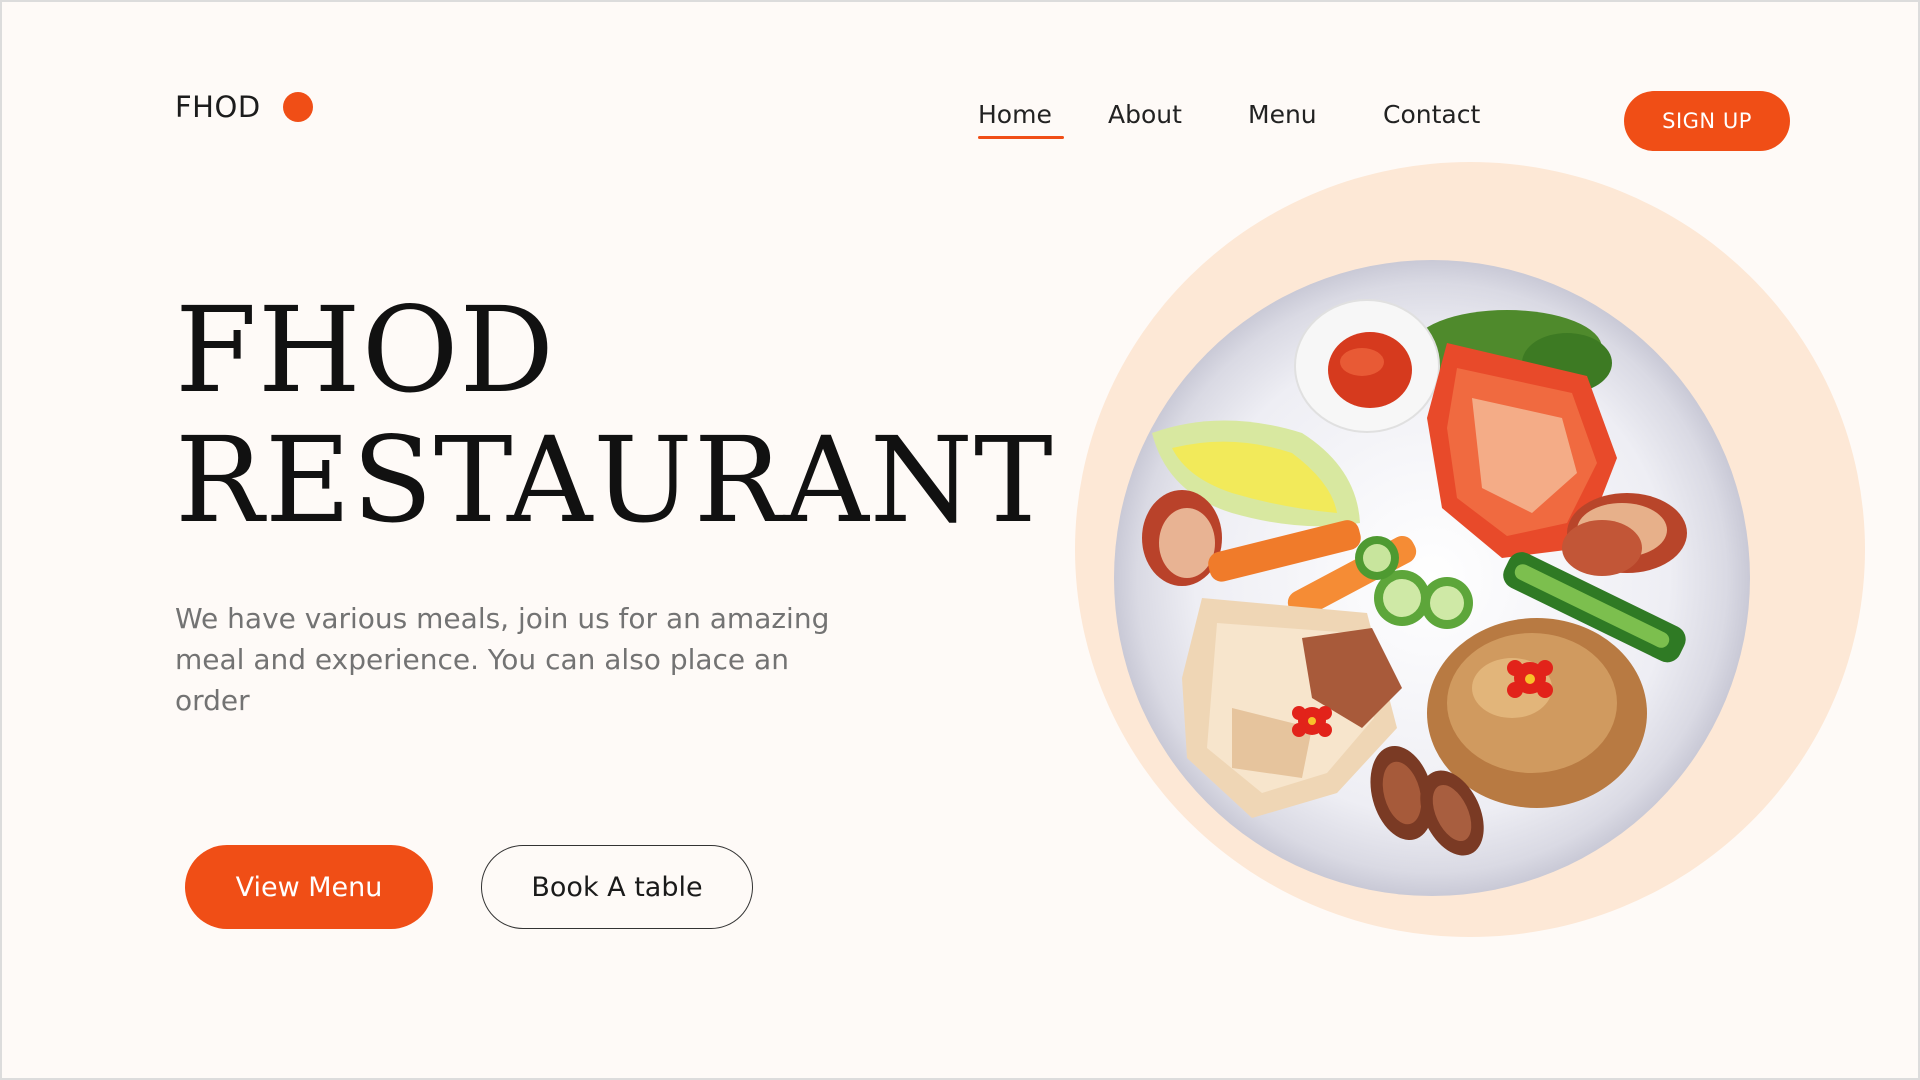 The height and width of the screenshot is (1080, 1920). I want to click on hero-title-line-2: RESTAURANT, so click(614, 480).